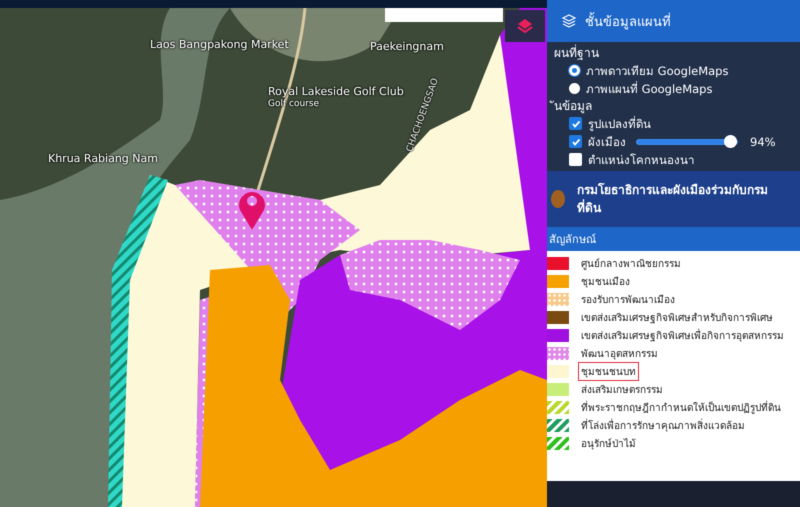 This screenshot has width=800, height=507. What do you see at coordinates (677, 319) in the screenshot?
I see `legend-label: เขตส่งเสริมเศรษฐกิจพิเศษสำหรับกิจการพิเศษ` at bounding box center [677, 319].